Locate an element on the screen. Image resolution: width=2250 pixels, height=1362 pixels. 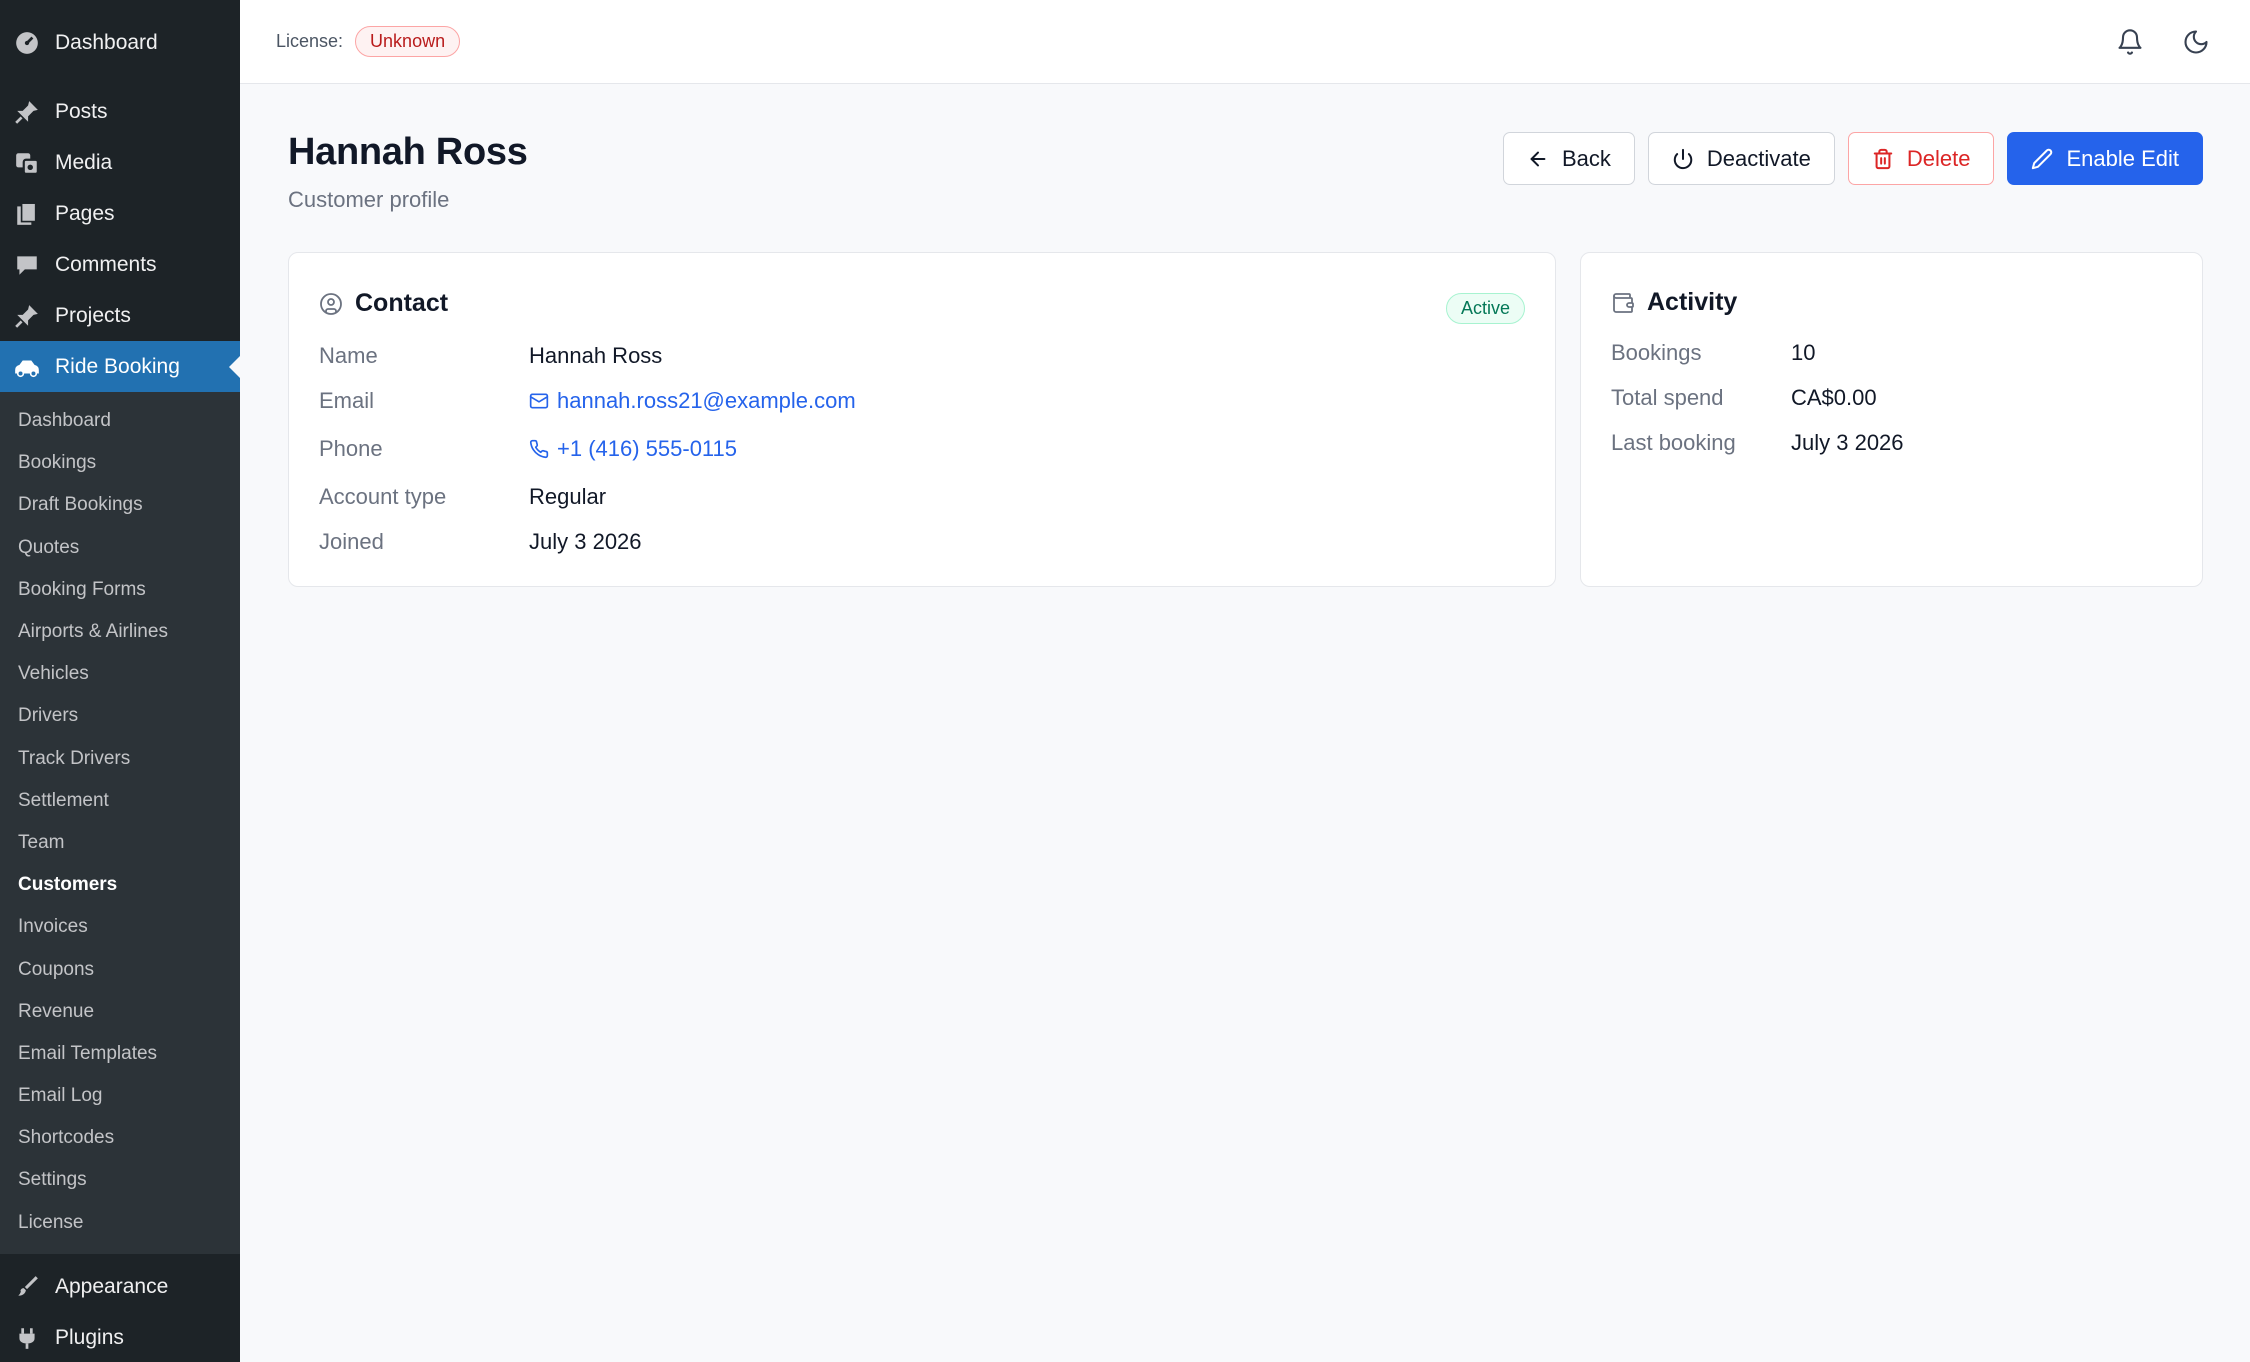
sidebar-item-label: Ride Booking is located at coordinates (117, 366).